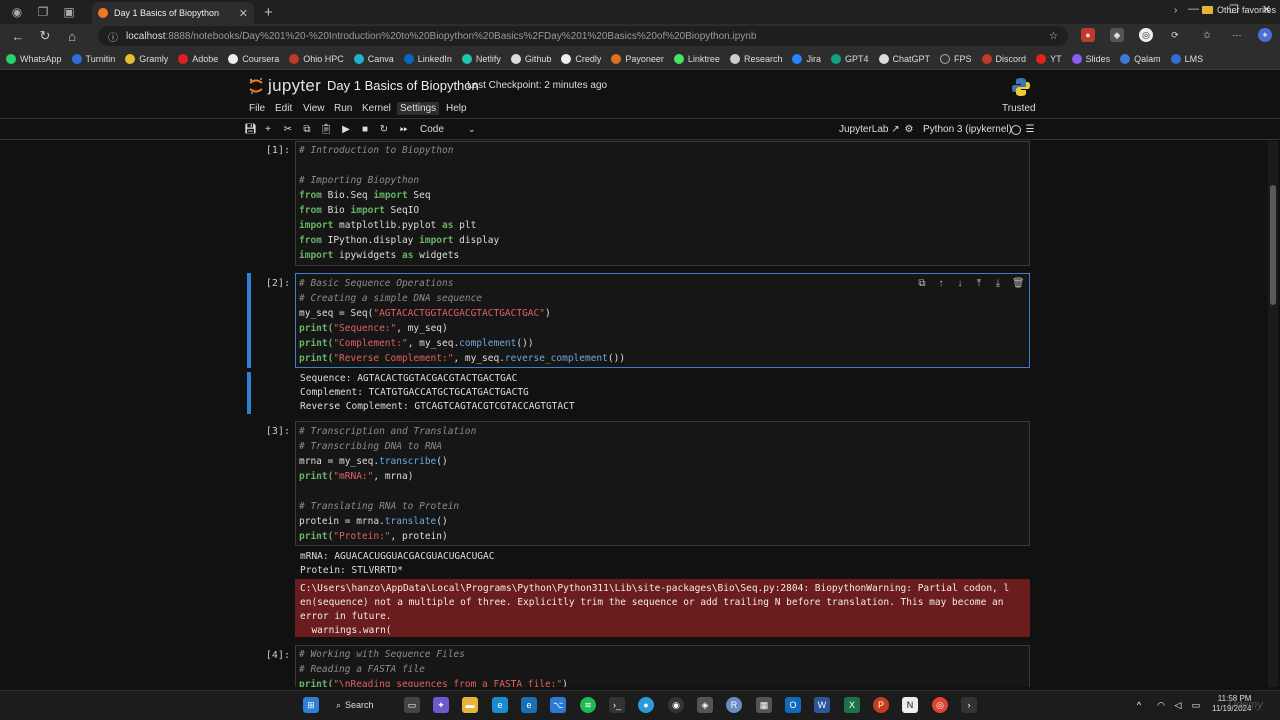  Describe the element at coordinates (1161, 705) in the screenshot. I see `wifi-icon: ◠` at that location.